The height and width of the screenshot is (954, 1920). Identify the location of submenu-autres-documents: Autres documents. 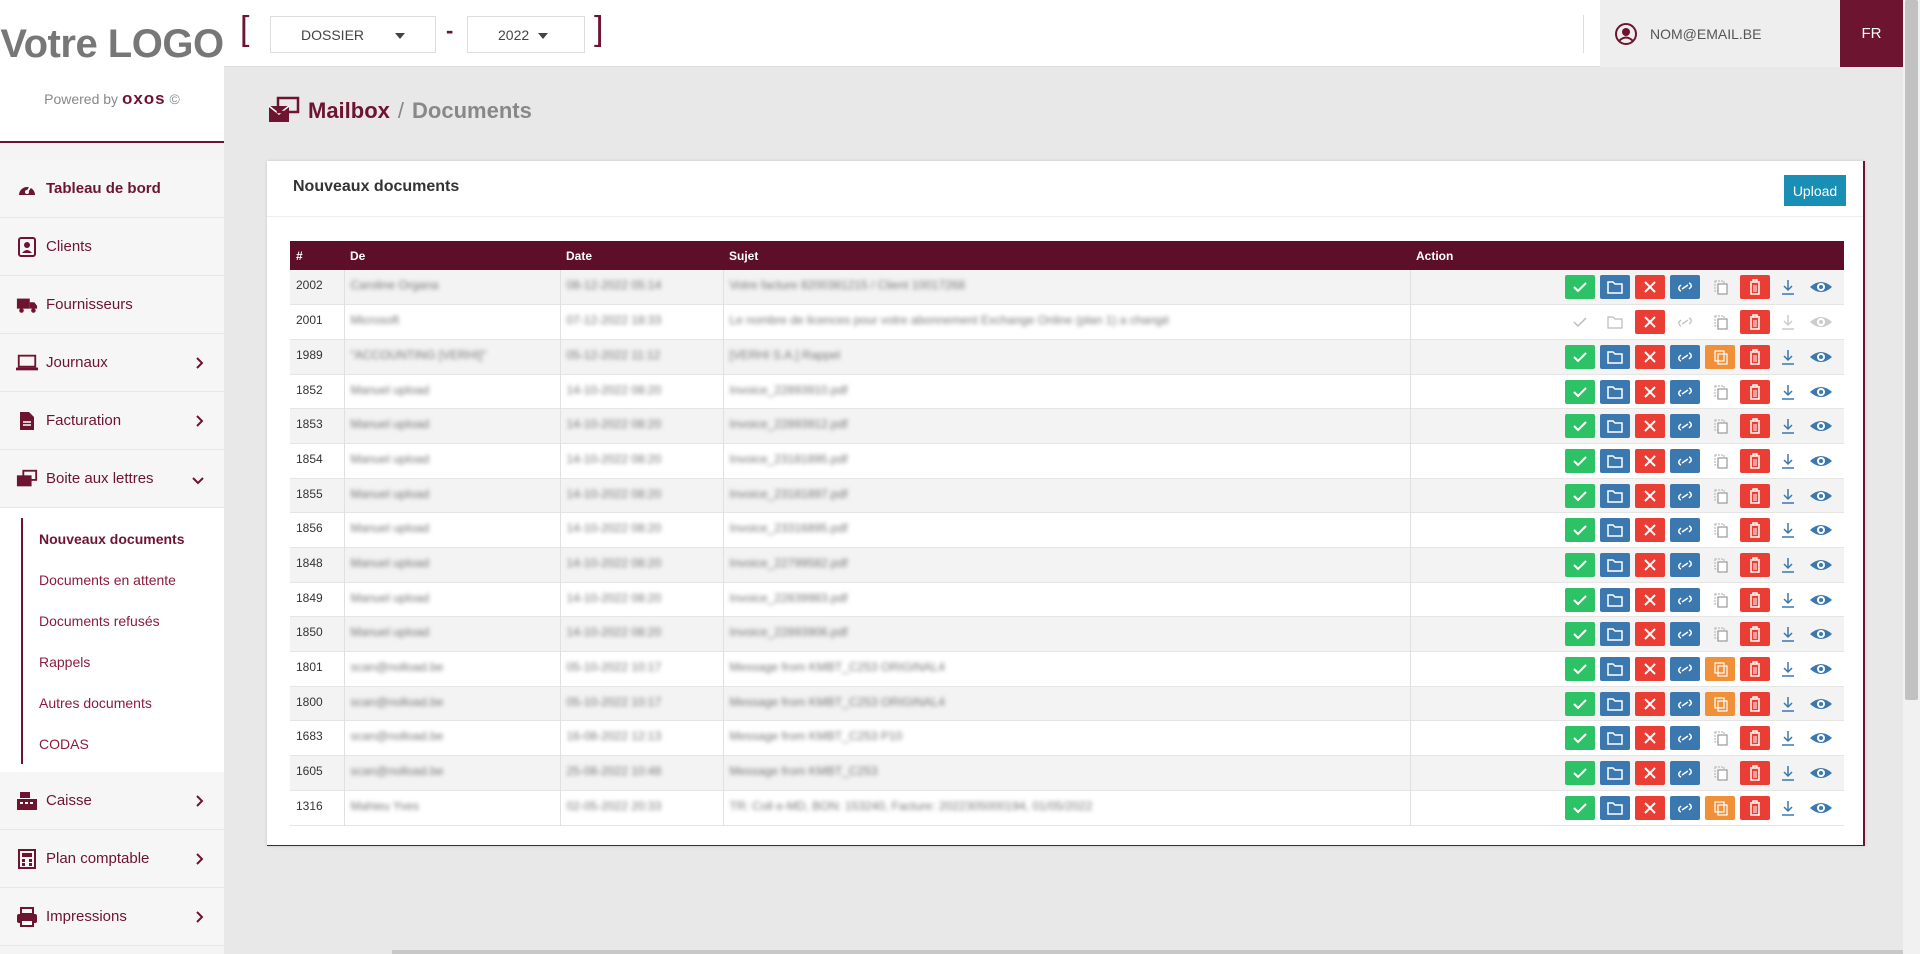
(122, 702).